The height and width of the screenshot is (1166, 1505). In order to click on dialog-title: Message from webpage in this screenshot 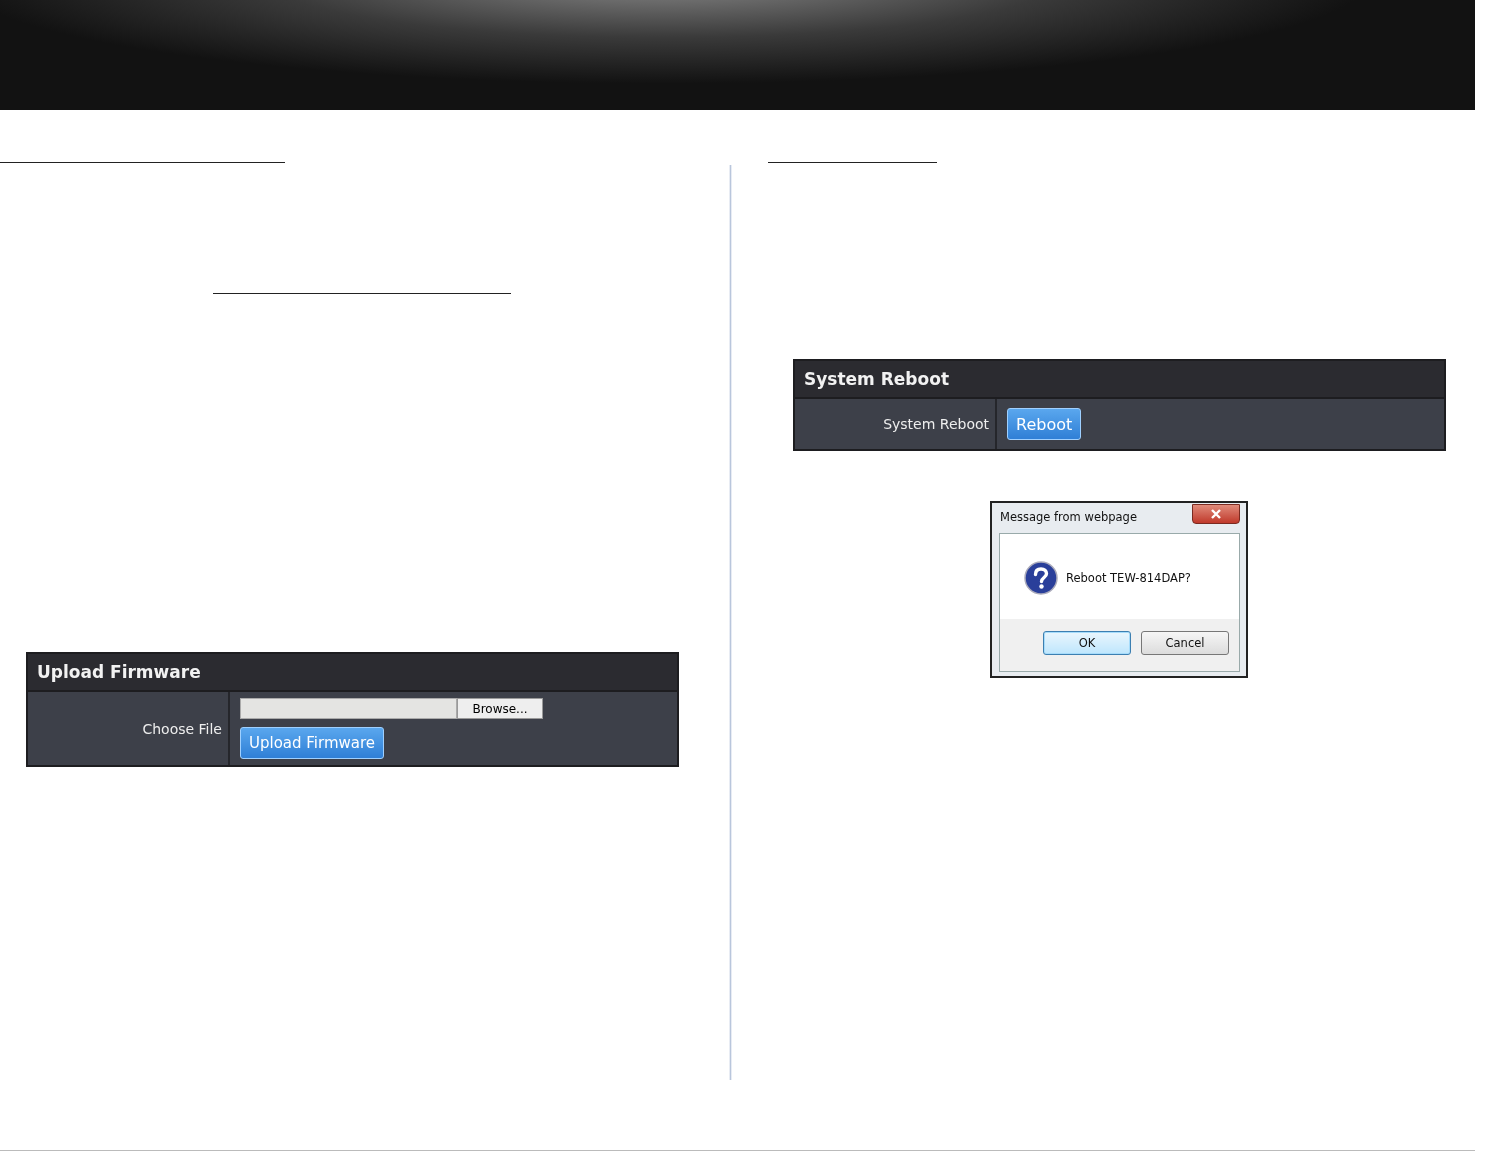, I will do `click(1068, 517)`.